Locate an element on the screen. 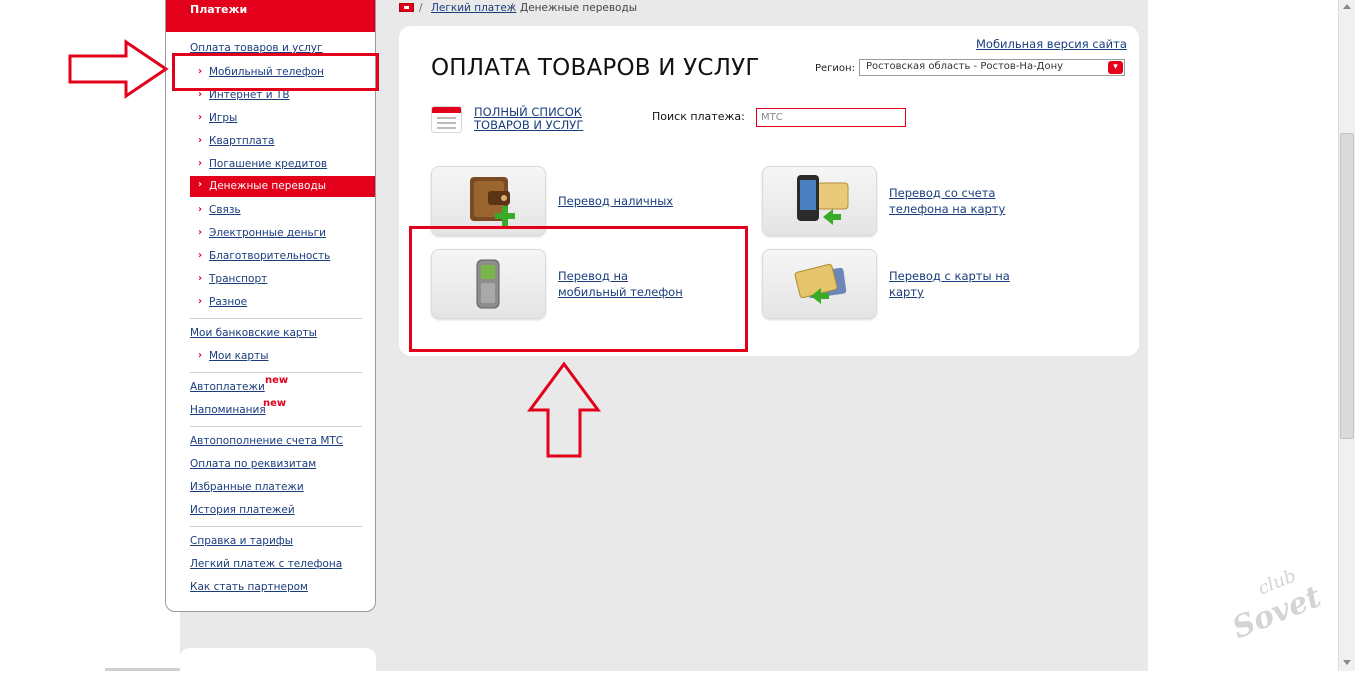 This screenshot has height=688, width=1355. sidebar-item-label: Денежные переводы is located at coordinates (268, 186).